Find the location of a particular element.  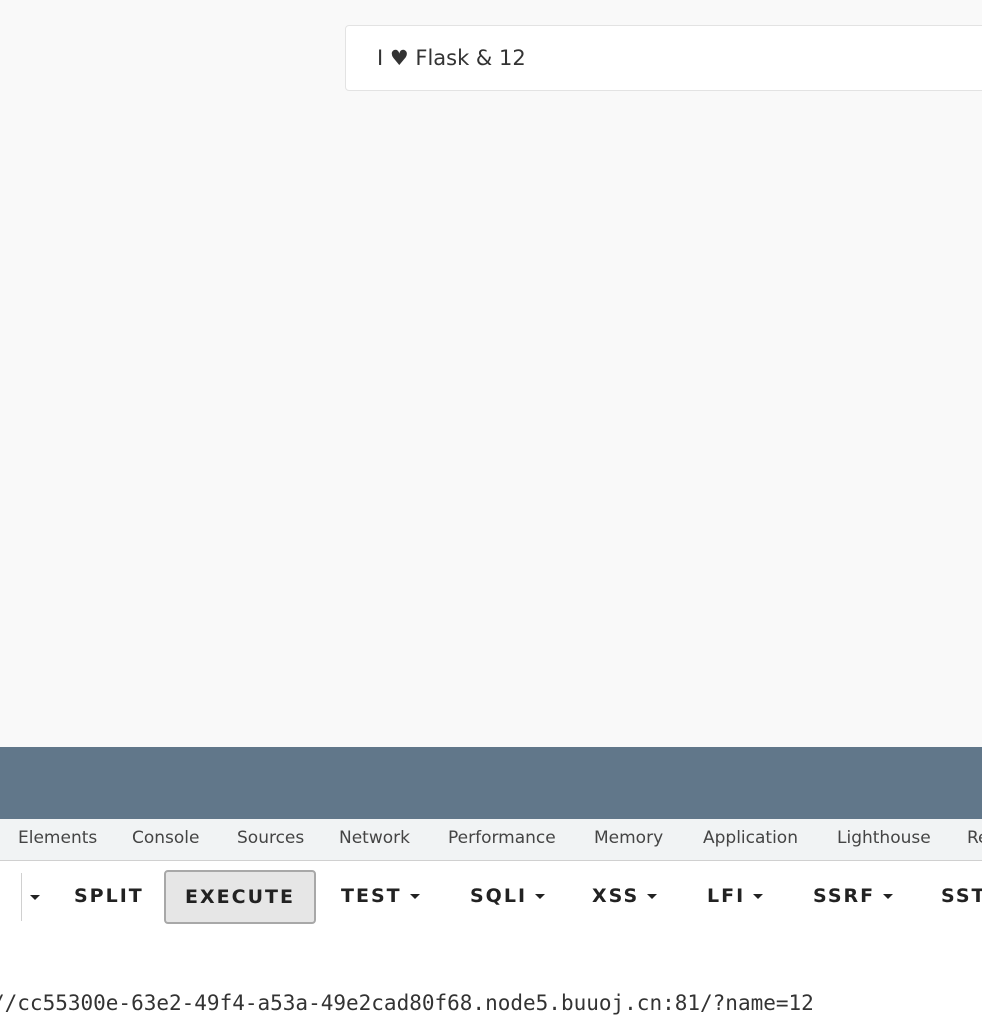

greeting-text: I ♥ Flask & 12 is located at coordinates (451, 58).